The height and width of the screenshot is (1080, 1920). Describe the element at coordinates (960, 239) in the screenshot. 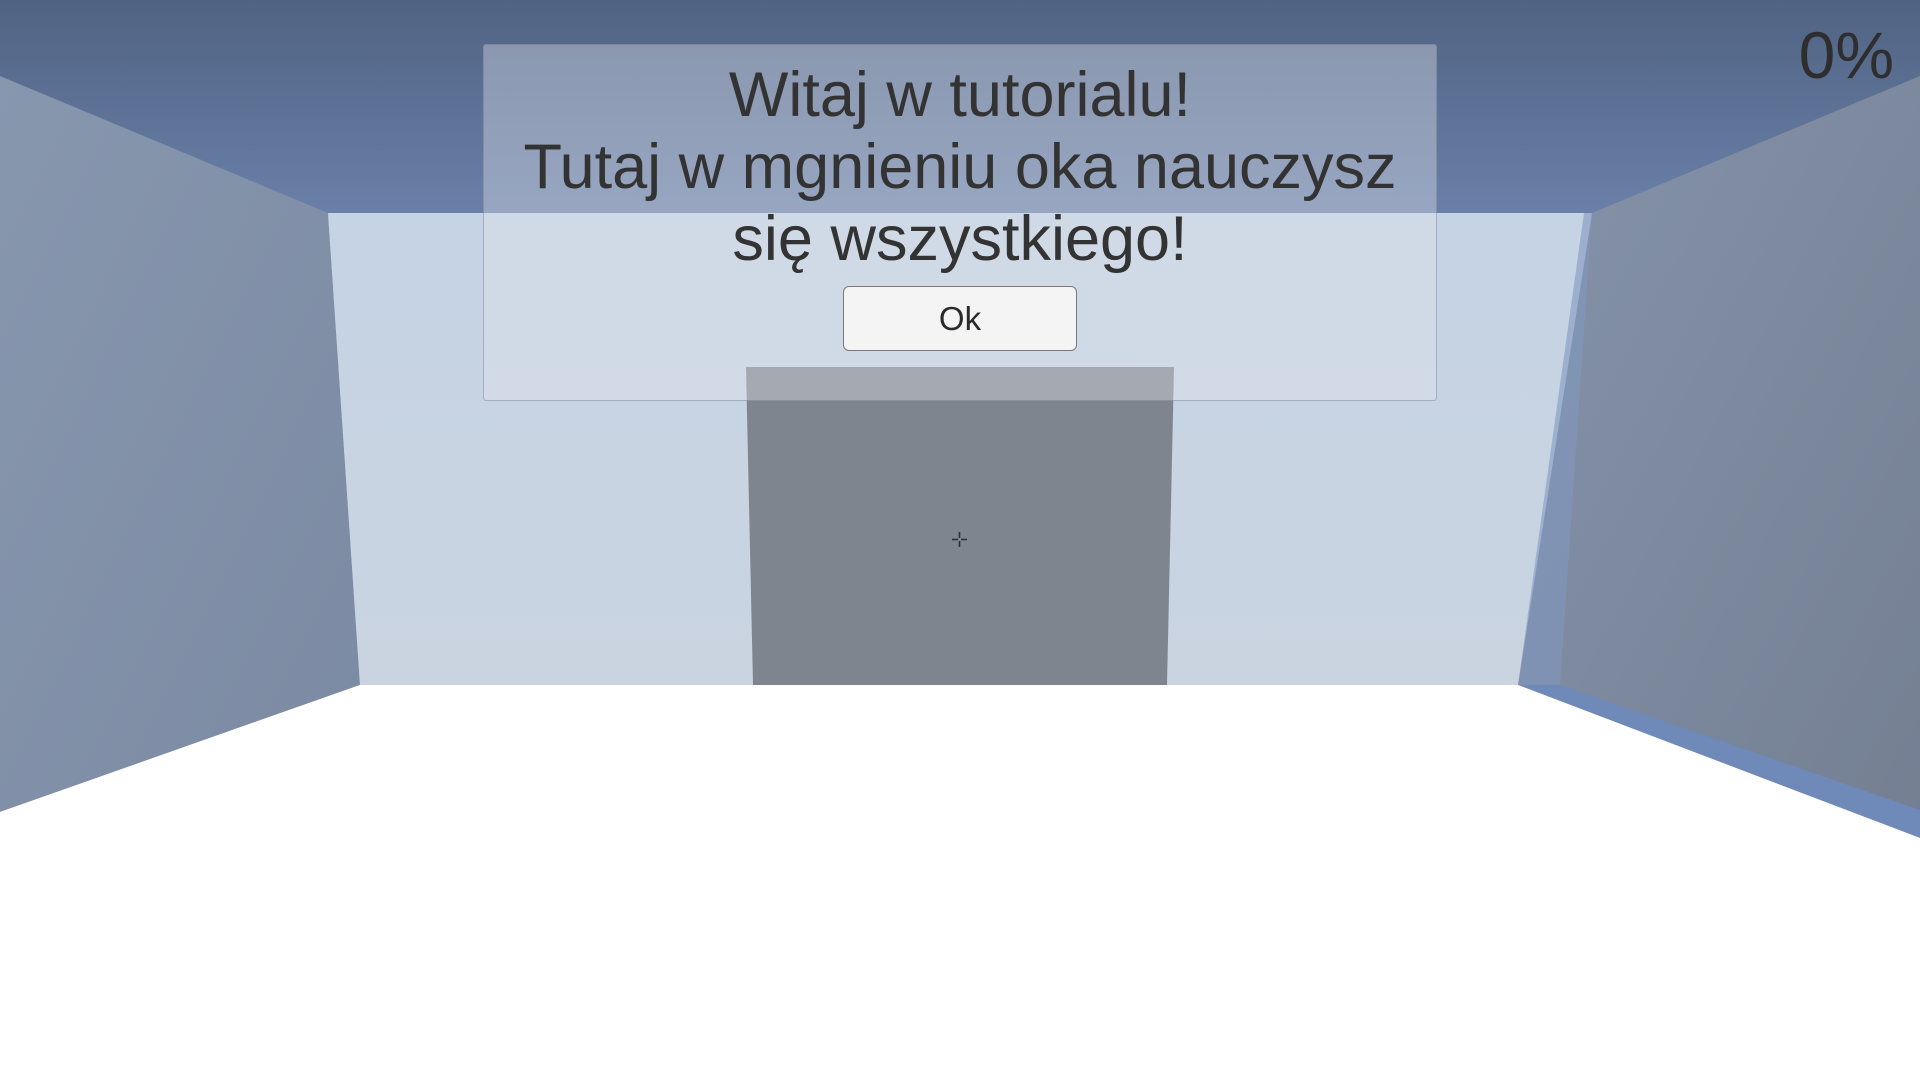

I see `dialog-message-line: się wszystkiego!` at that location.